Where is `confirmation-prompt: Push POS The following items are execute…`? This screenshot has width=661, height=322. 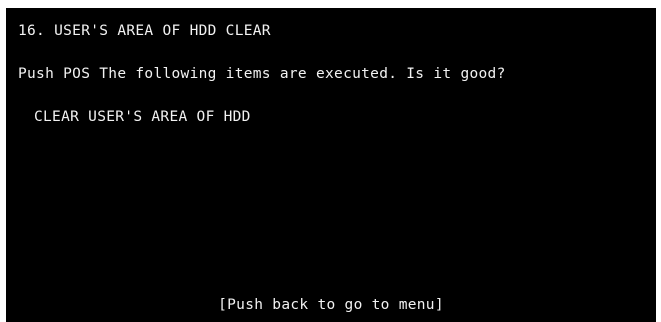
confirmation-prompt: Push POS The following items are execute… is located at coordinates (262, 74).